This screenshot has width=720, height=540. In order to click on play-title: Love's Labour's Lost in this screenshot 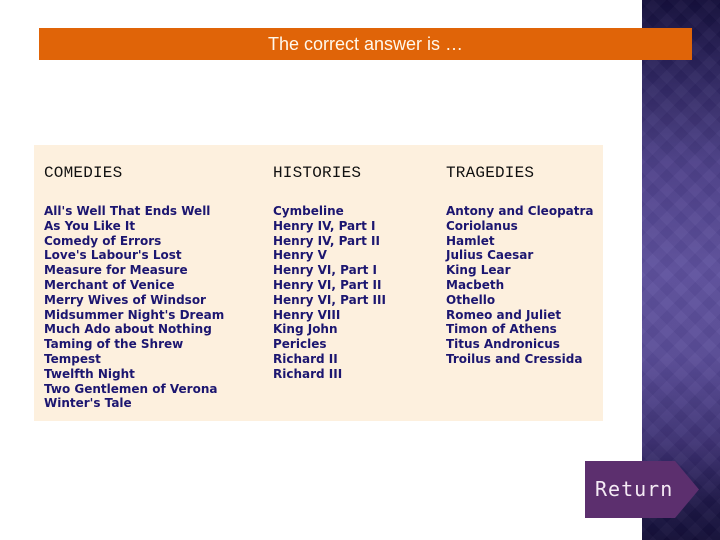, I will do `click(113, 255)`.